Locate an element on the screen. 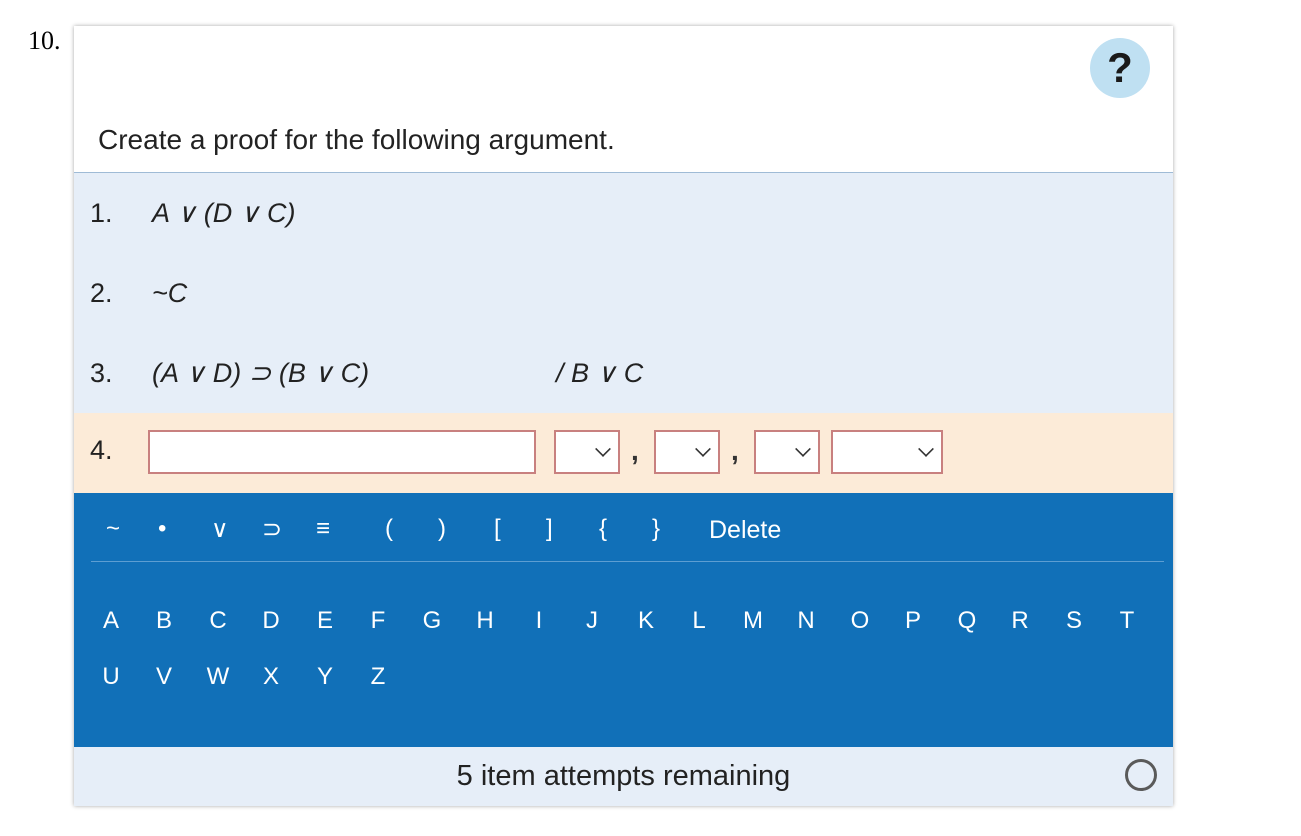  formula-input is located at coordinates (342, 452).